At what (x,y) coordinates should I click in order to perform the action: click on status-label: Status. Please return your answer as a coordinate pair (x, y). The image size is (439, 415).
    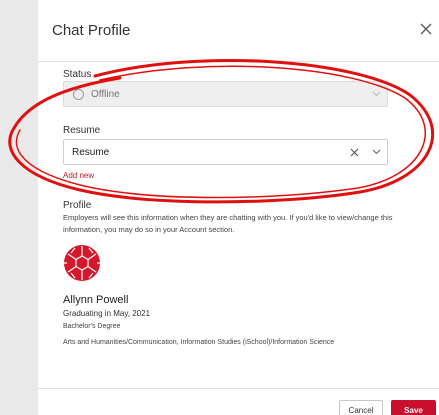
    Looking at the image, I should click on (77, 74).